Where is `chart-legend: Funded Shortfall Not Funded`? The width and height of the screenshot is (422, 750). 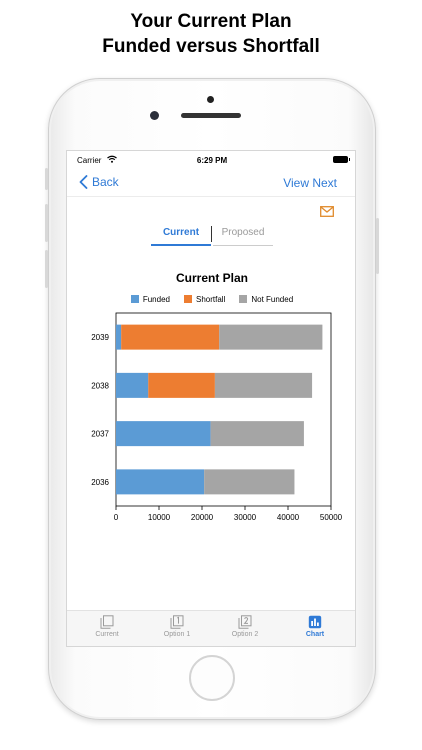
chart-legend: Funded Shortfall Not Funded is located at coordinates (211, 299).